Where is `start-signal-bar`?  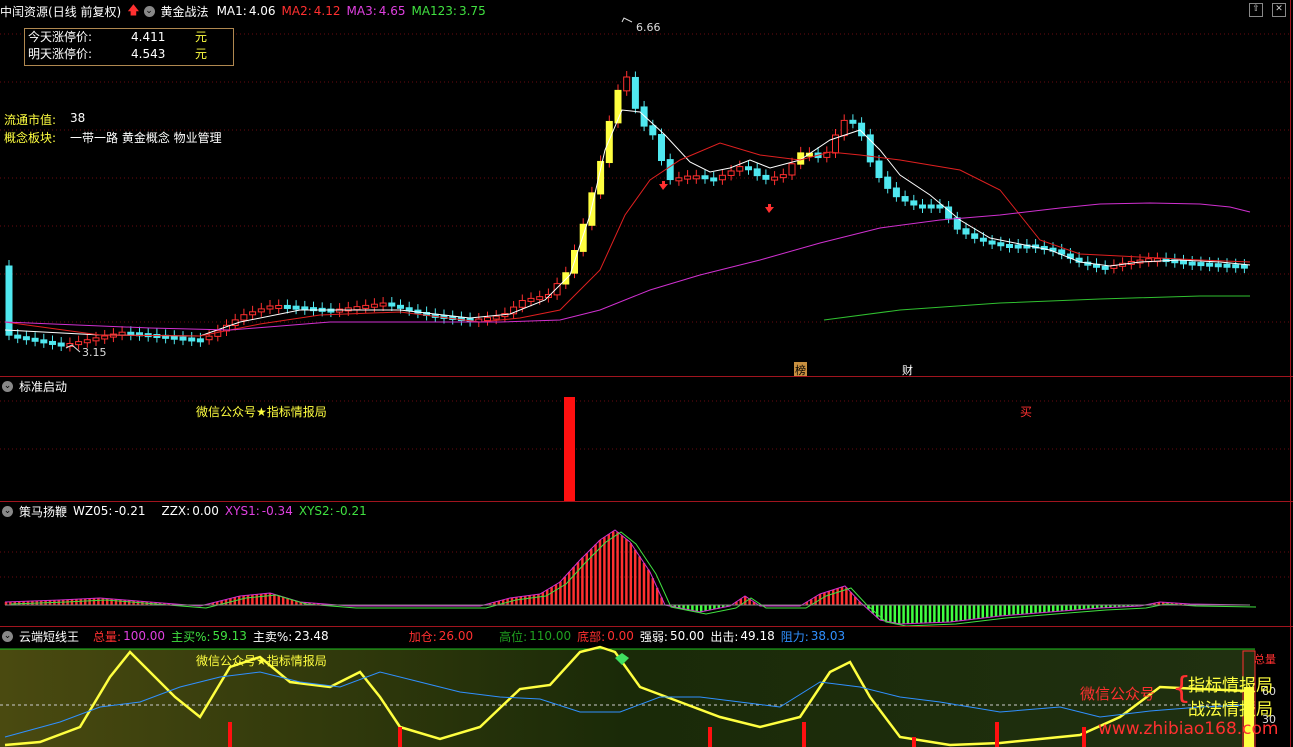
start-signal-bar is located at coordinates (569, 449).